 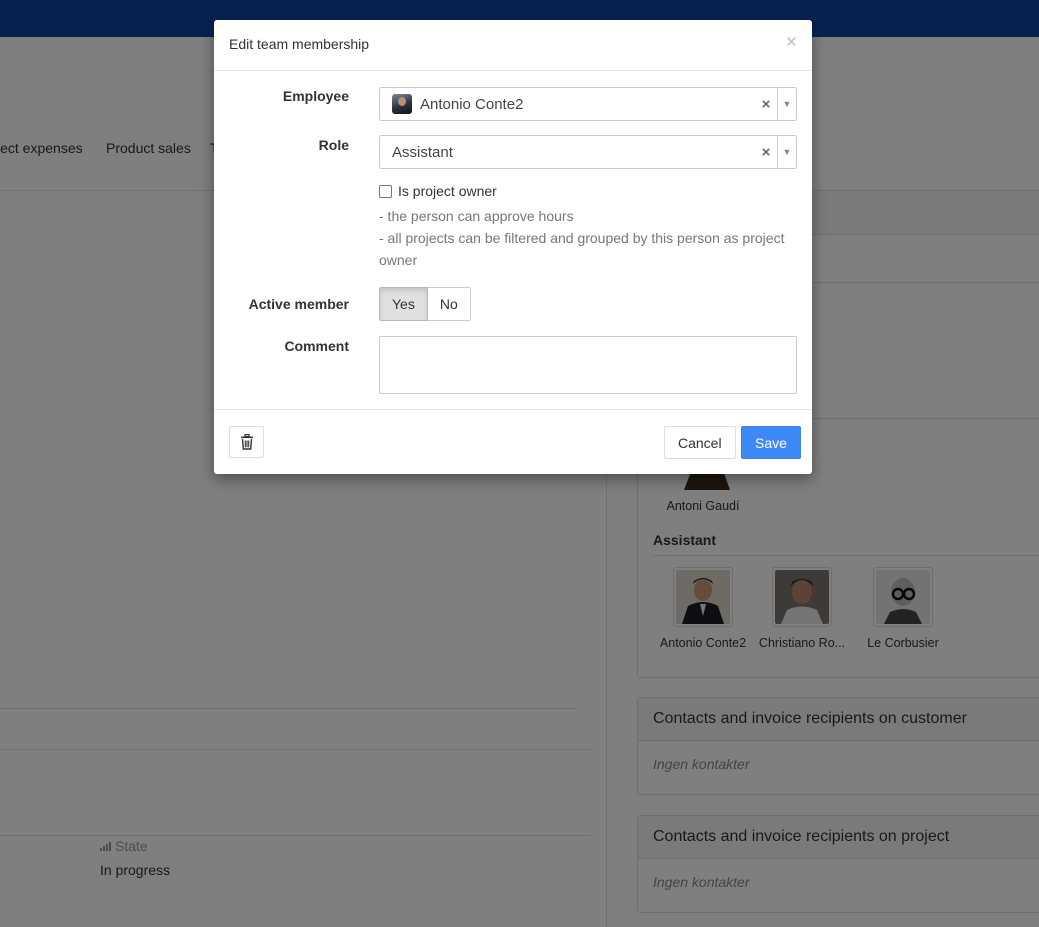 I want to click on project-owner-help-line-1: - the person can approve hours, so click(x=476, y=216).